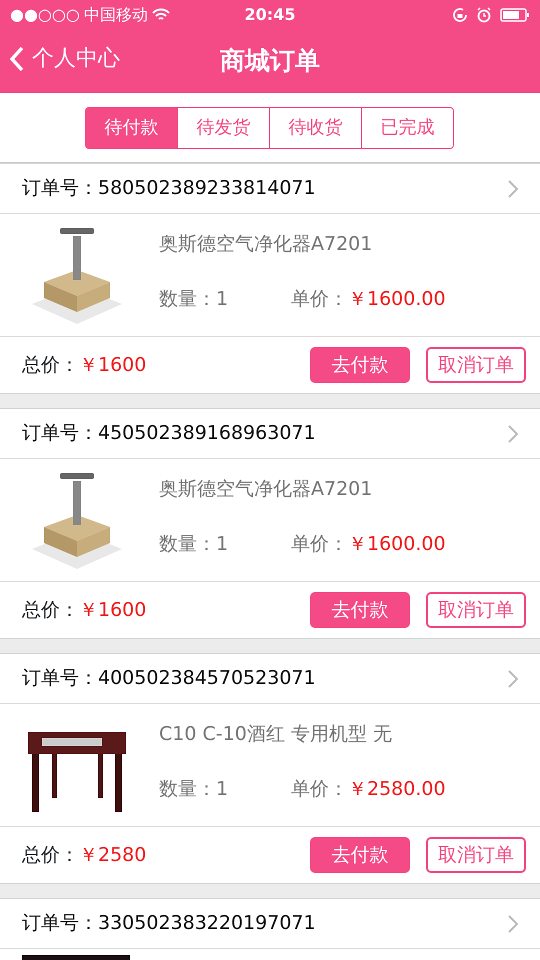 Image resolution: width=540 pixels, height=960 pixels. What do you see at coordinates (45, 15) in the screenshot?
I see `signal-dots: ●●○○○` at bounding box center [45, 15].